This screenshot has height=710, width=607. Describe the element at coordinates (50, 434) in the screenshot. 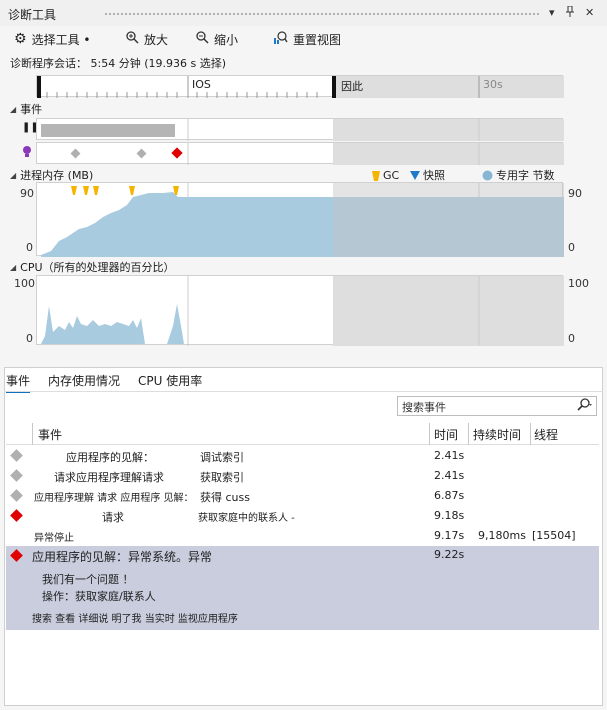

I see `col-header-event: 事件` at that location.